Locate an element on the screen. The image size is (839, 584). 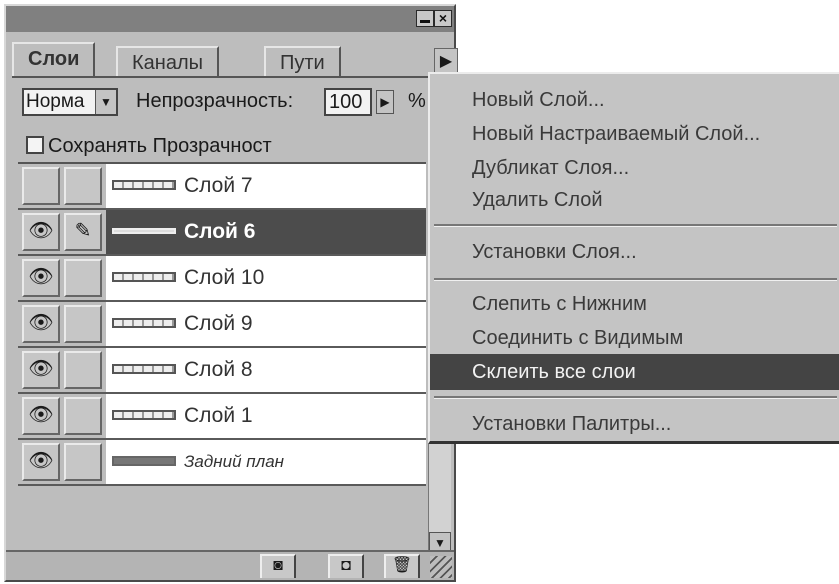
layer-body: Слой 8 is located at coordinates (266, 370).